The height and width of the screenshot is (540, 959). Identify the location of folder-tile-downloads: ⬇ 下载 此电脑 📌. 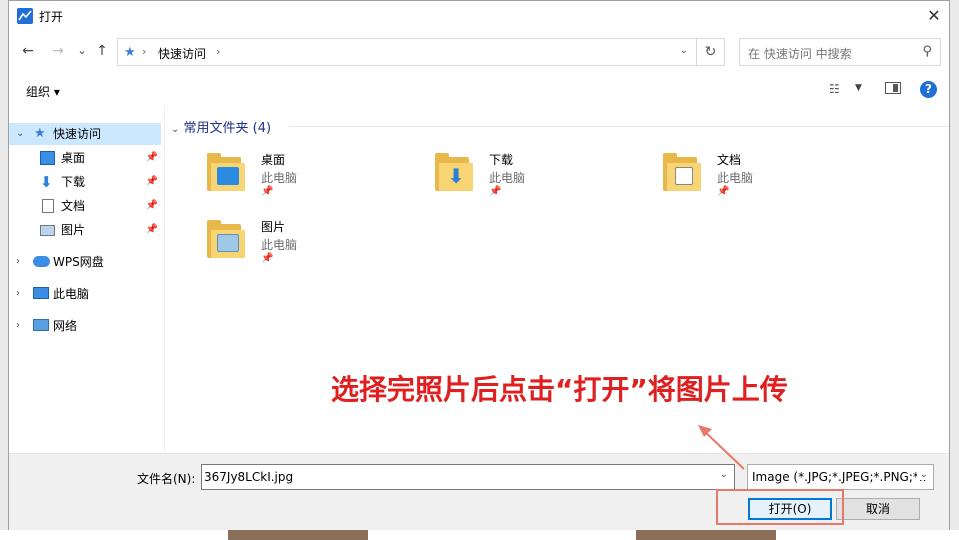
(499, 177).